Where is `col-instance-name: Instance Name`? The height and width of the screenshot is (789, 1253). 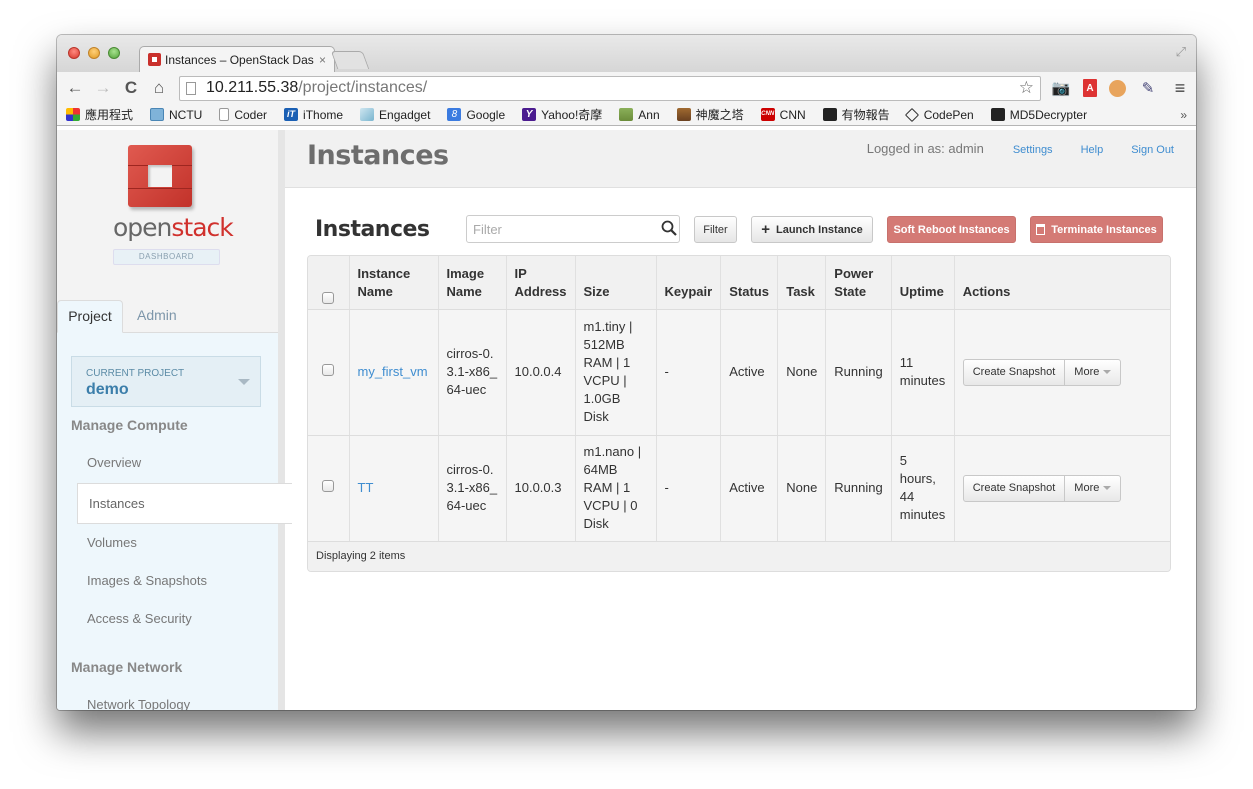
col-instance-name: Instance Name is located at coordinates (393, 283).